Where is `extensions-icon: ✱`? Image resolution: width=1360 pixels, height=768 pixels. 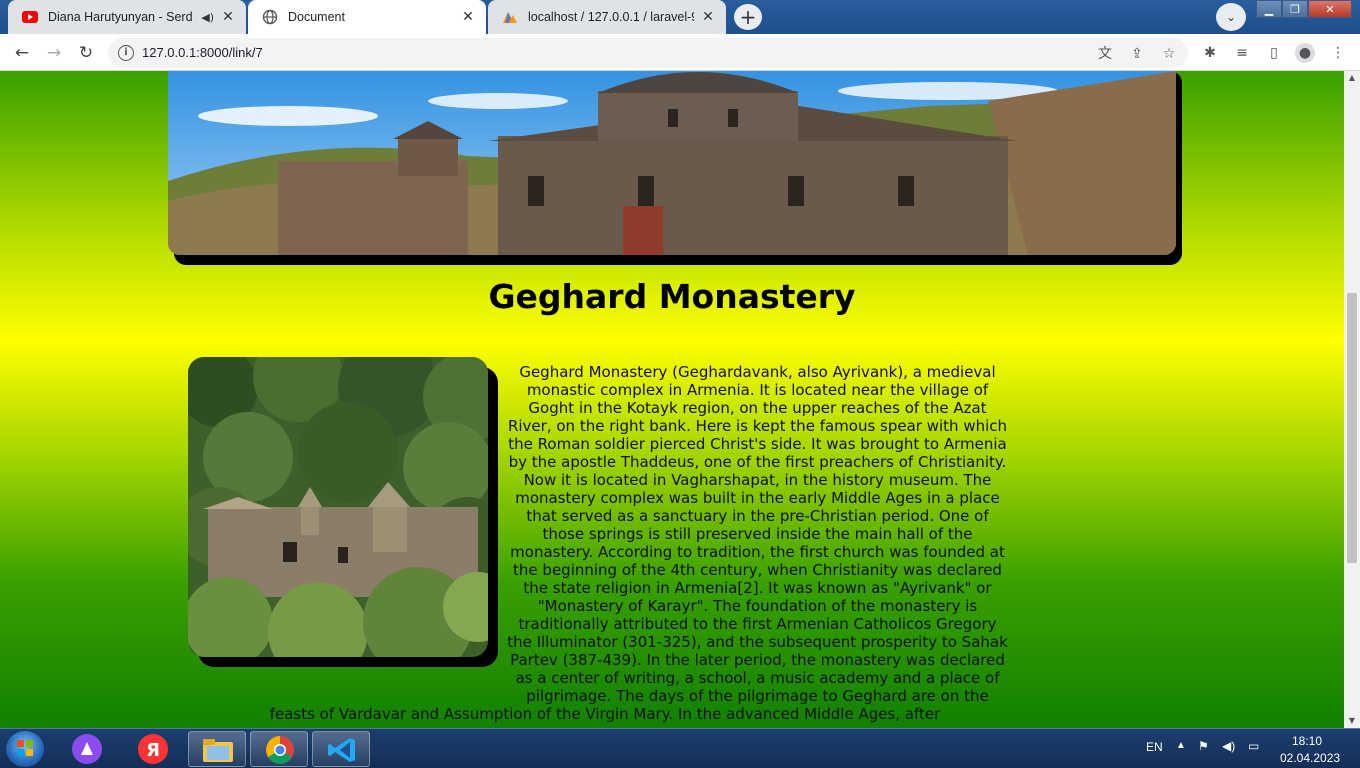 extensions-icon: ✱ is located at coordinates (1210, 53).